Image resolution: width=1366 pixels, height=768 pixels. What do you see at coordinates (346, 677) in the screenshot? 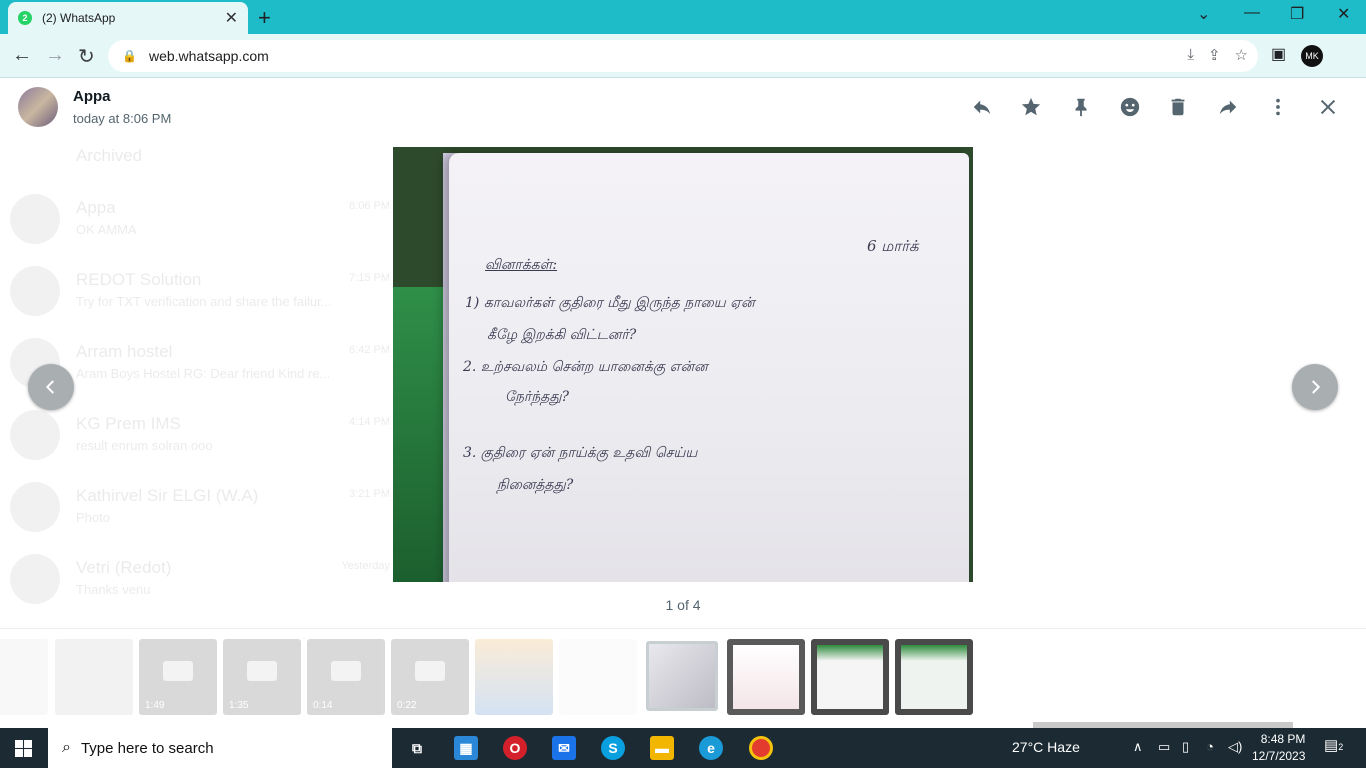
I see `thumbnail: 0:14` at bounding box center [346, 677].